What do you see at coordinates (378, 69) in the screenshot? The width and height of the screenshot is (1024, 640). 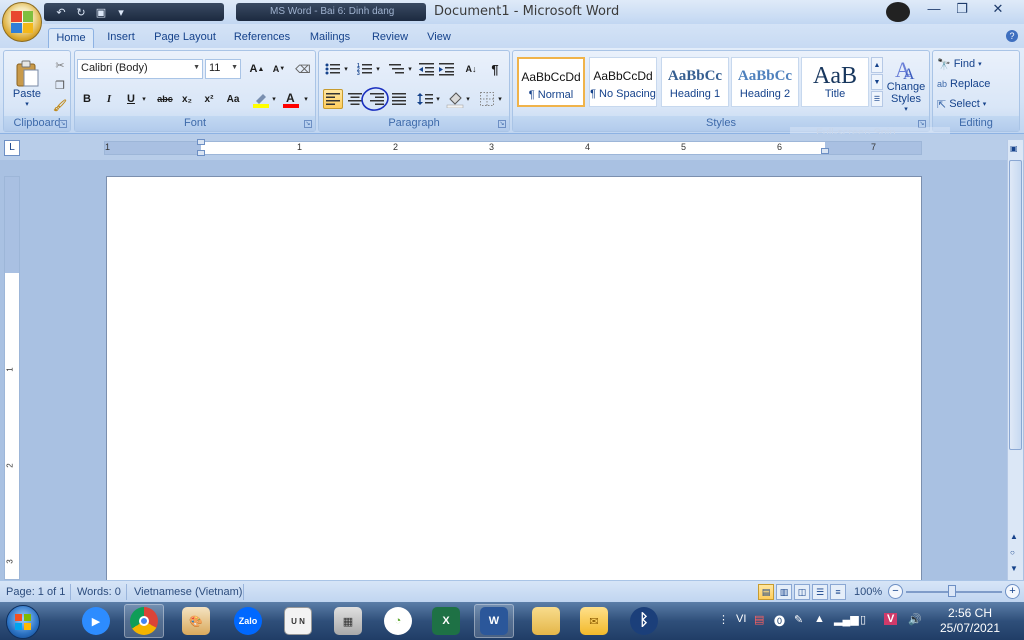 I see `numbering-dropdown-icon: ▾` at bounding box center [378, 69].